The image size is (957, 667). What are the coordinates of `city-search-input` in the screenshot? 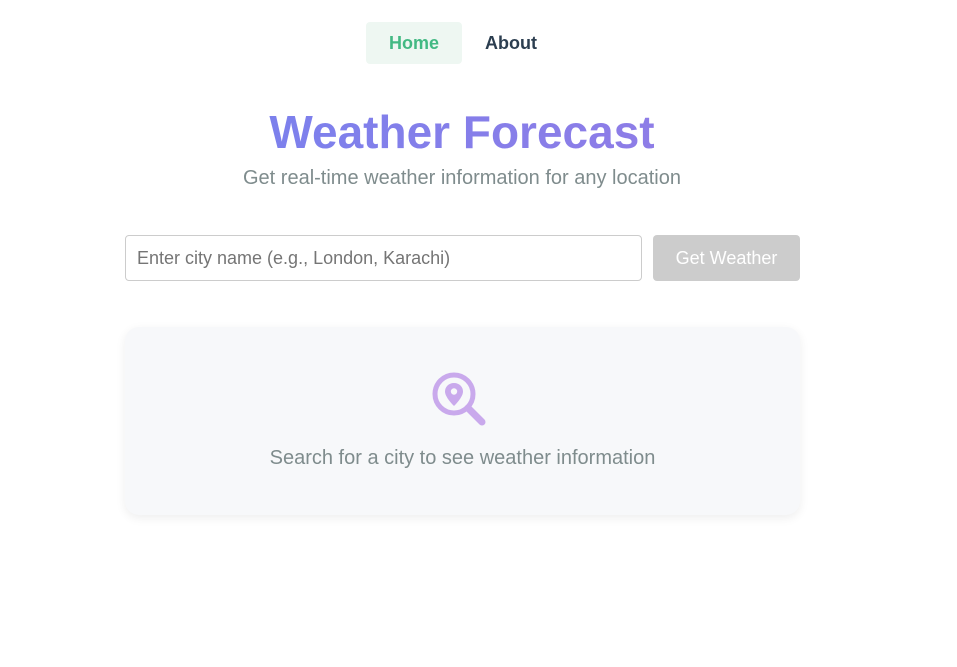 It's located at (383, 258).